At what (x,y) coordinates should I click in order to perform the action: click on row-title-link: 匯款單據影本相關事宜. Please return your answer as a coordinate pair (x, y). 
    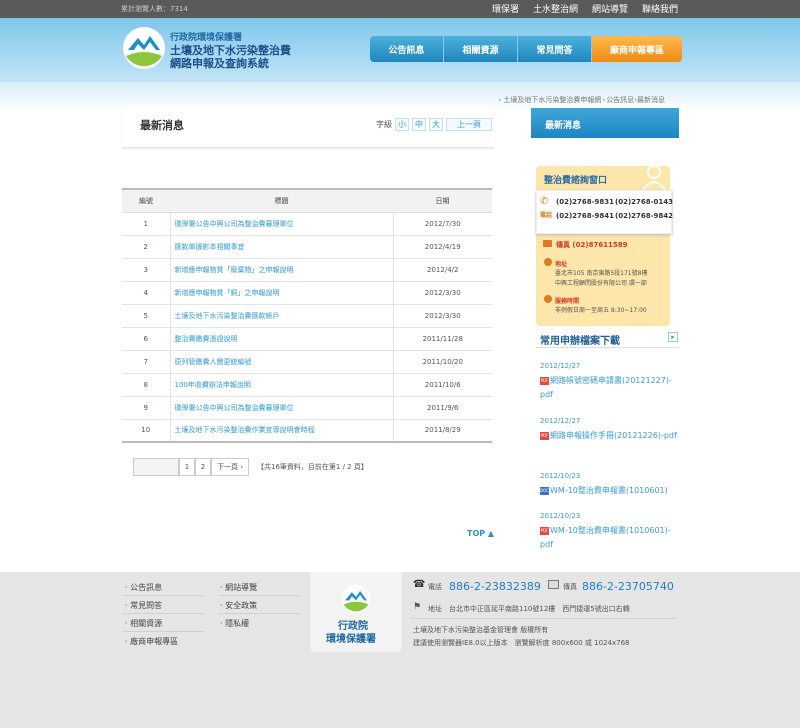
    Looking at the image, I should click on (282, 247).